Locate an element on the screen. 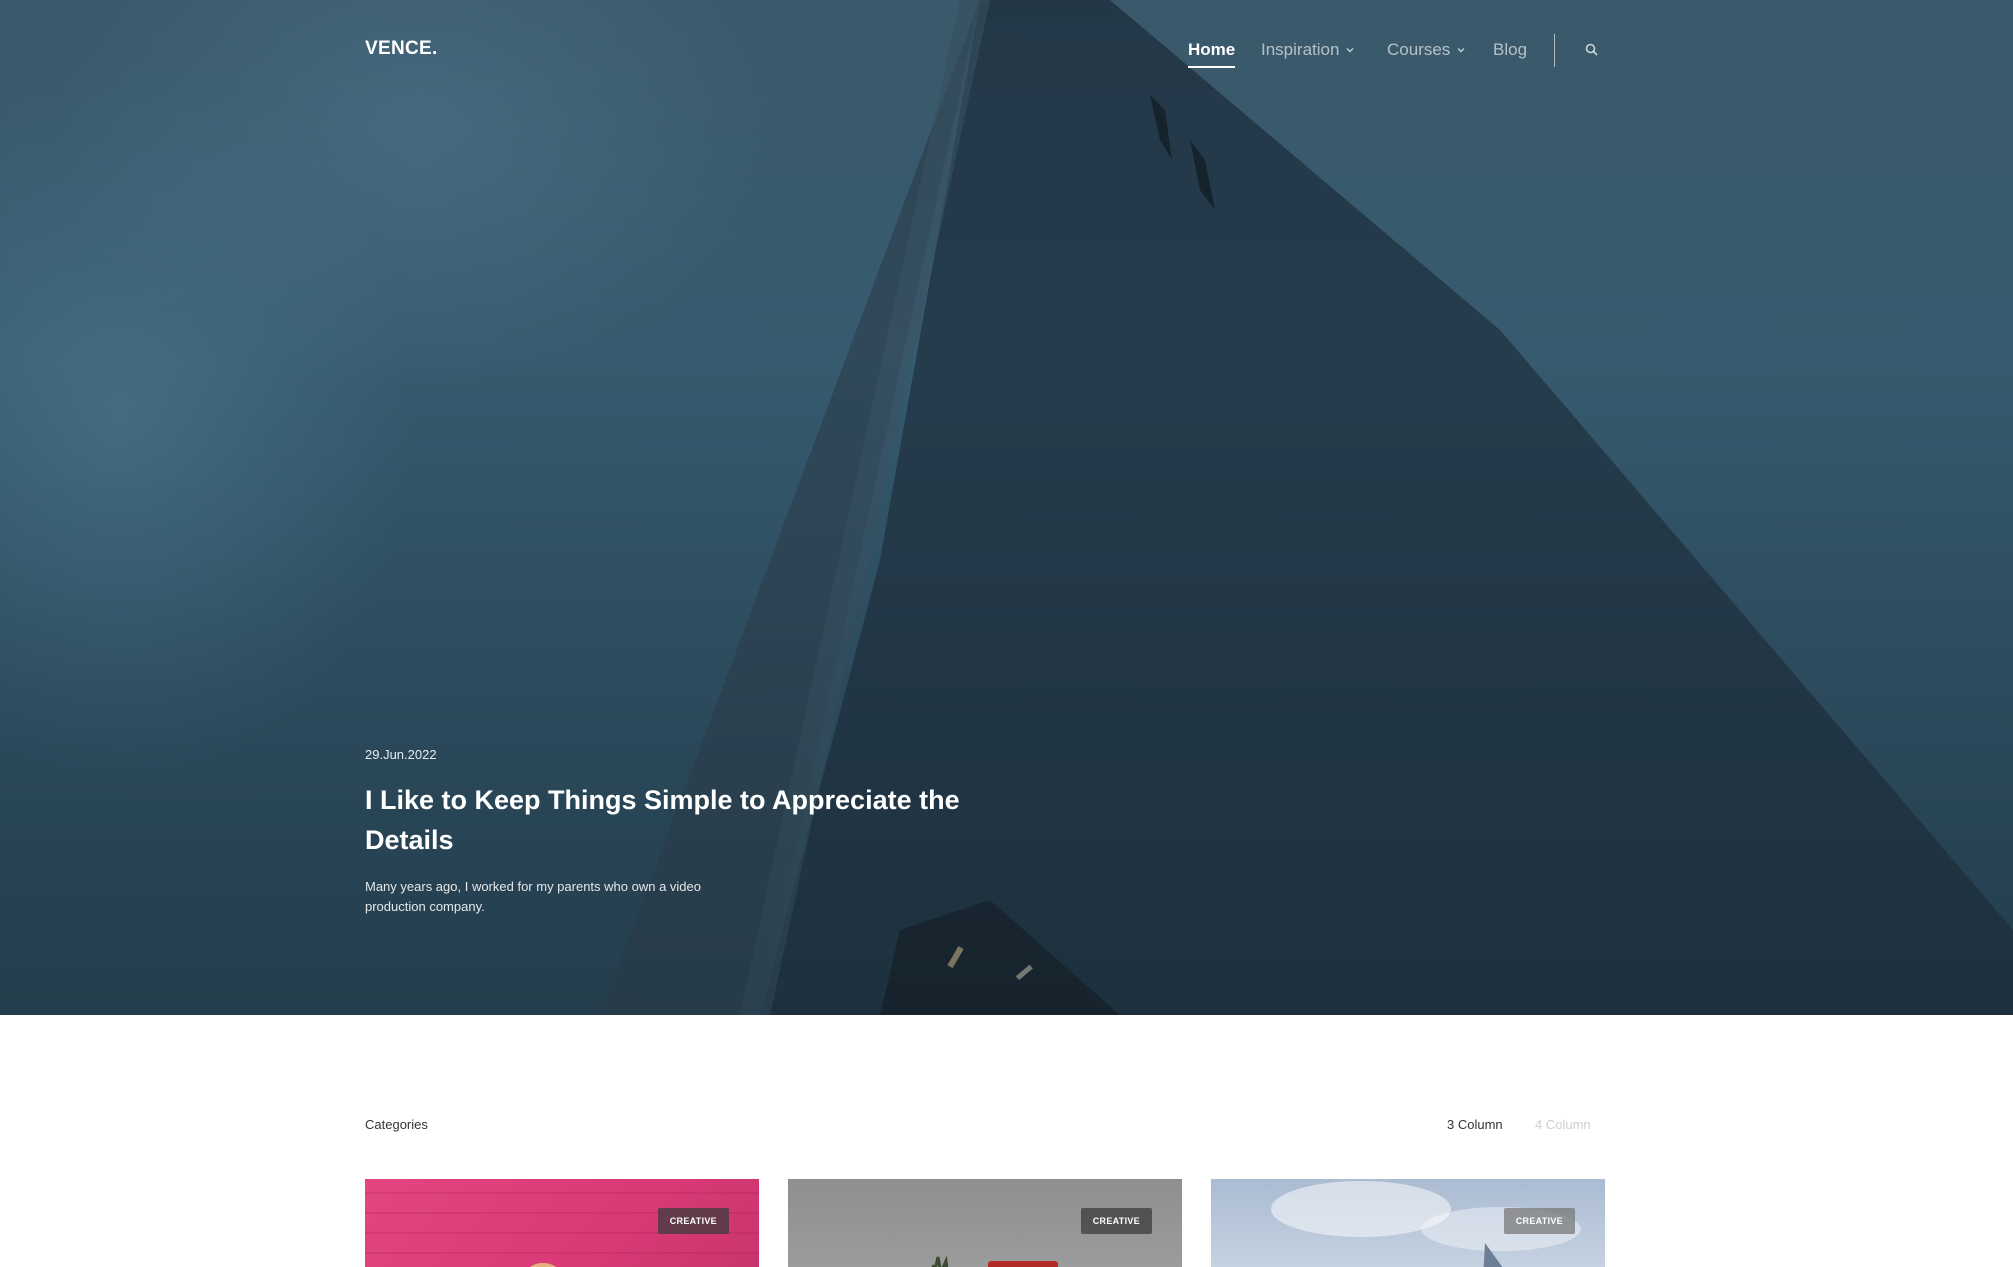 The height and width of the screenshot is (1267, 2013). main-navigation: Home Inspiration Courses Blog is located at coordinates (1006, 53).